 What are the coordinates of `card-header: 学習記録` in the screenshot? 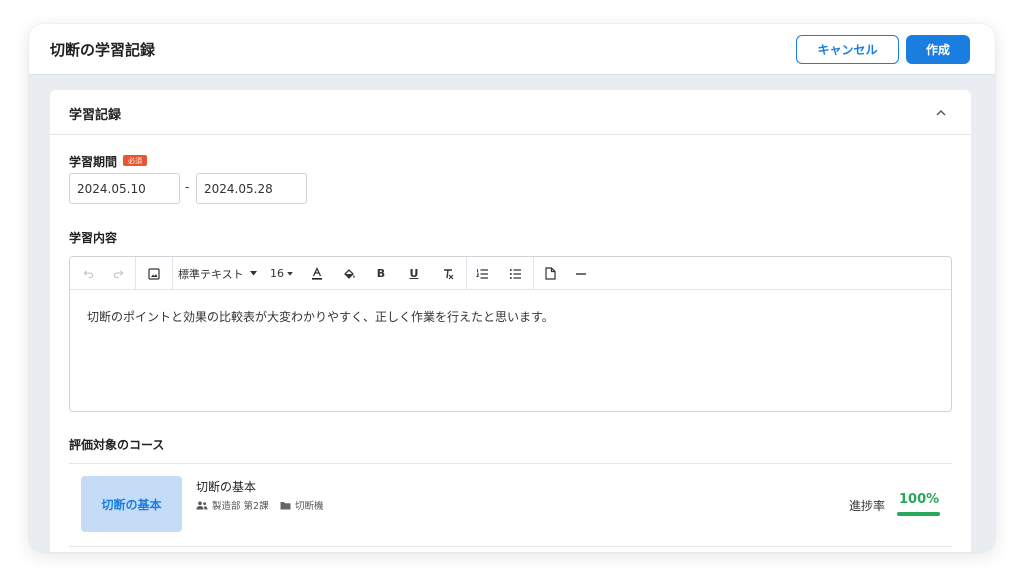 It's located at (510, 112).